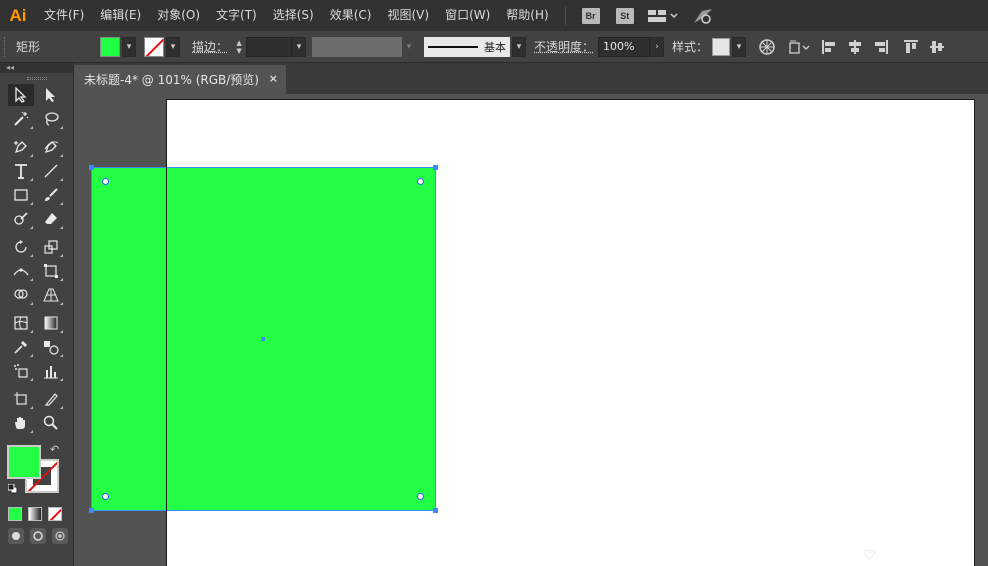 This screenshot has width=988, height=566. Describe the element at coordinates (662, 16) in the screenshot. I see `arrange-documents-icon` at that location.